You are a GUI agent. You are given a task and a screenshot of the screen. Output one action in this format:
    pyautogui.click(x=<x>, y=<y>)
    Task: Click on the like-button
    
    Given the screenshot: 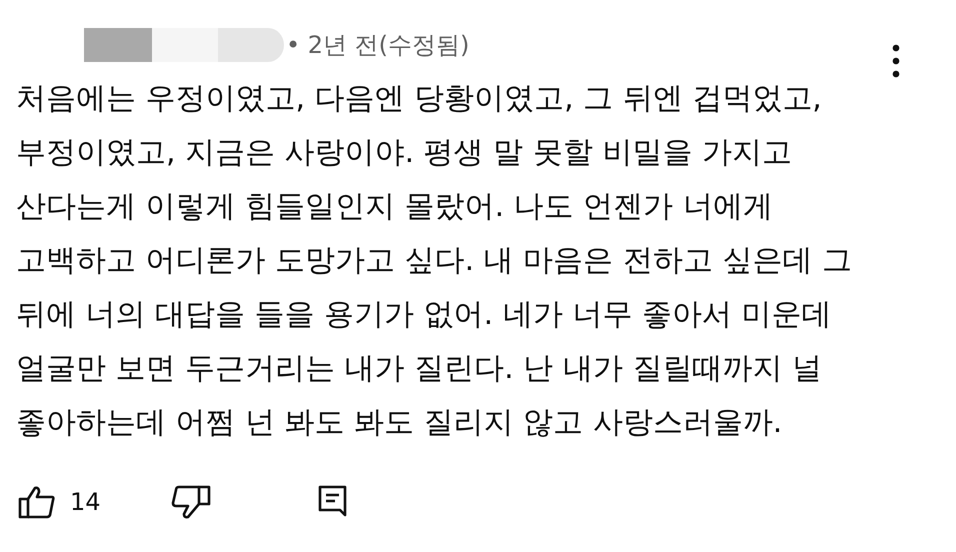 What is the action you would take?
    pyautogui.click(x=37, y=502)
    